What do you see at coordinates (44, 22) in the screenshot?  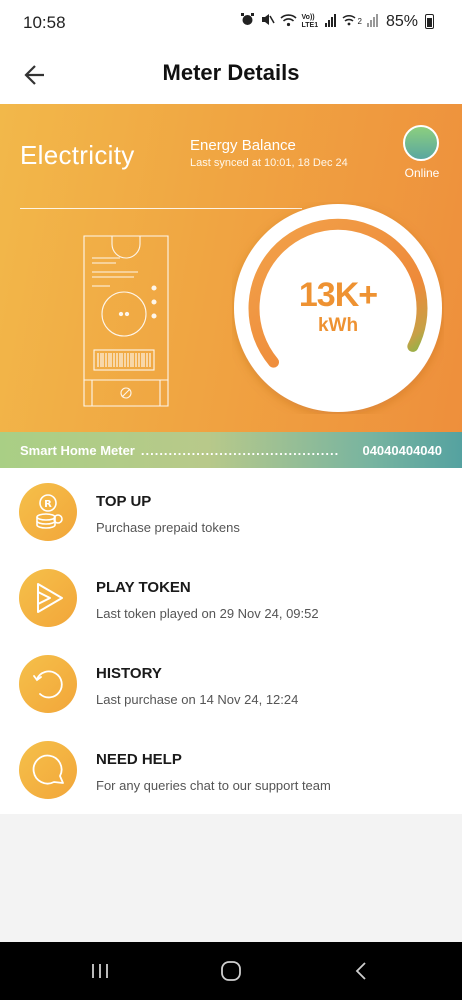 I see `status-time: 10:58` at bounding box center [44, 22].